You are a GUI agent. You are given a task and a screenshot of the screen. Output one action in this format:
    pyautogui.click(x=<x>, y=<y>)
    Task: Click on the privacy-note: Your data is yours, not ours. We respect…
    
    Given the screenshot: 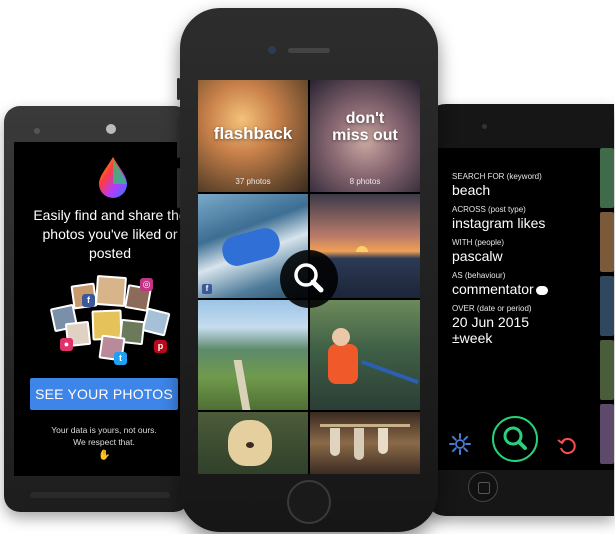 What is the action you would take?
    pyautogui.click(x=104, y=436)
    